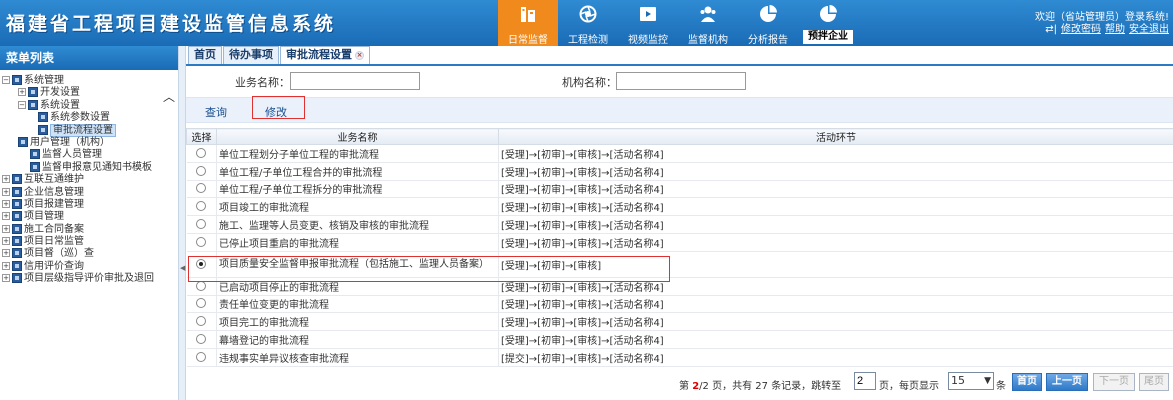 Image resolution: width=1173 pixels, height=400 pixels. Describe the element at coordinates (648, 23) in the screenshot. I see `nav-video-monitoring: 视频监控` at that location.